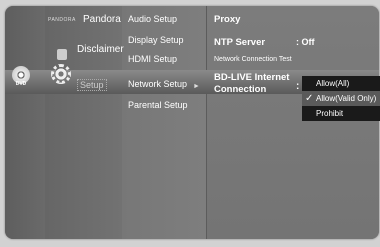  What do you see at coordinates (239, 42) in the screenshot?
I see `setting-ntp-server: NTP Server` at bounding box center [239, 42].